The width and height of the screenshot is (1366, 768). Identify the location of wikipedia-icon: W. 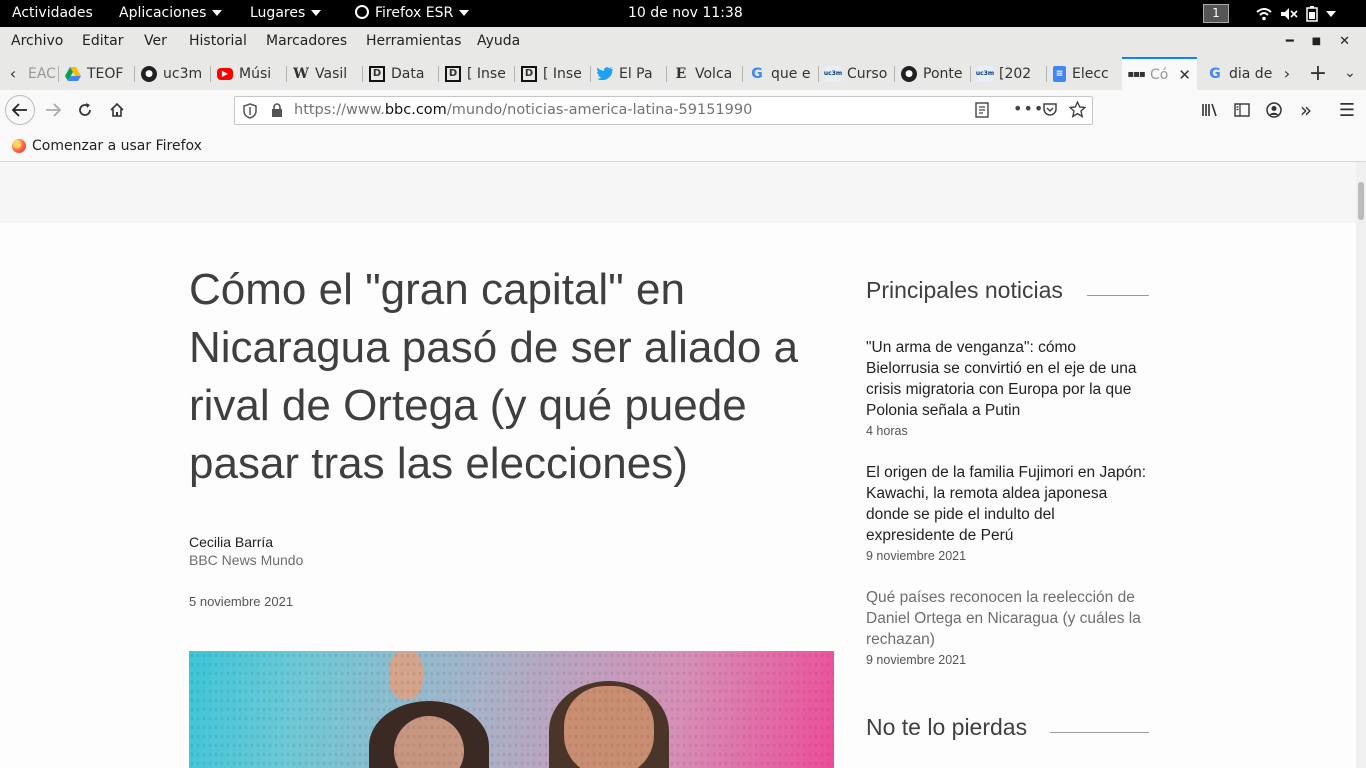
(301, 73).